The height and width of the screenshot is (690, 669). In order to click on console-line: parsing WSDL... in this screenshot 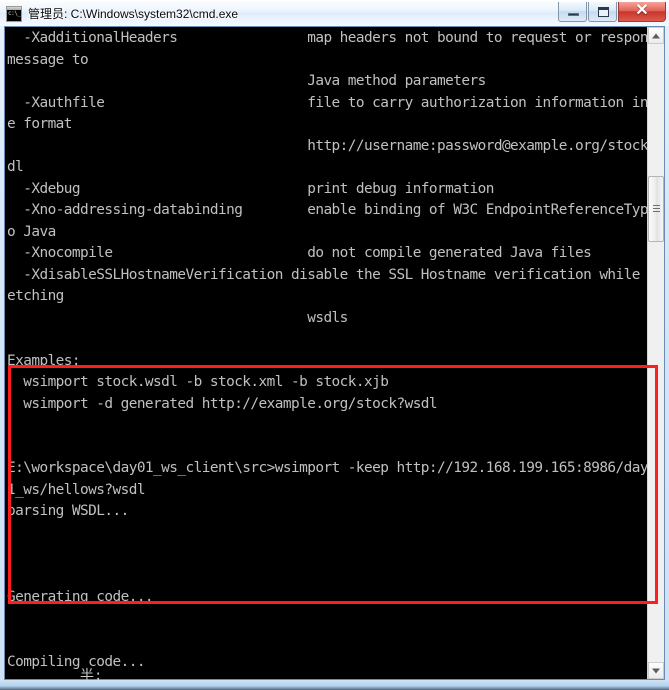, I will do `click(68, 511)`.